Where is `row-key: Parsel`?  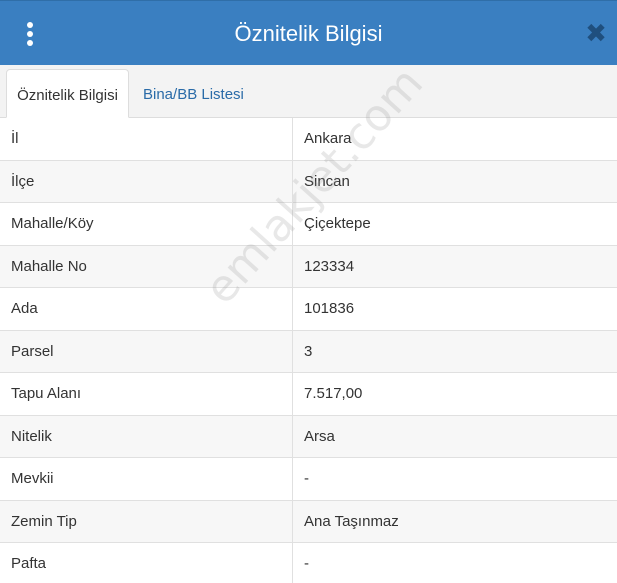 row-key: Parsel is located at coordinates (146, 351).